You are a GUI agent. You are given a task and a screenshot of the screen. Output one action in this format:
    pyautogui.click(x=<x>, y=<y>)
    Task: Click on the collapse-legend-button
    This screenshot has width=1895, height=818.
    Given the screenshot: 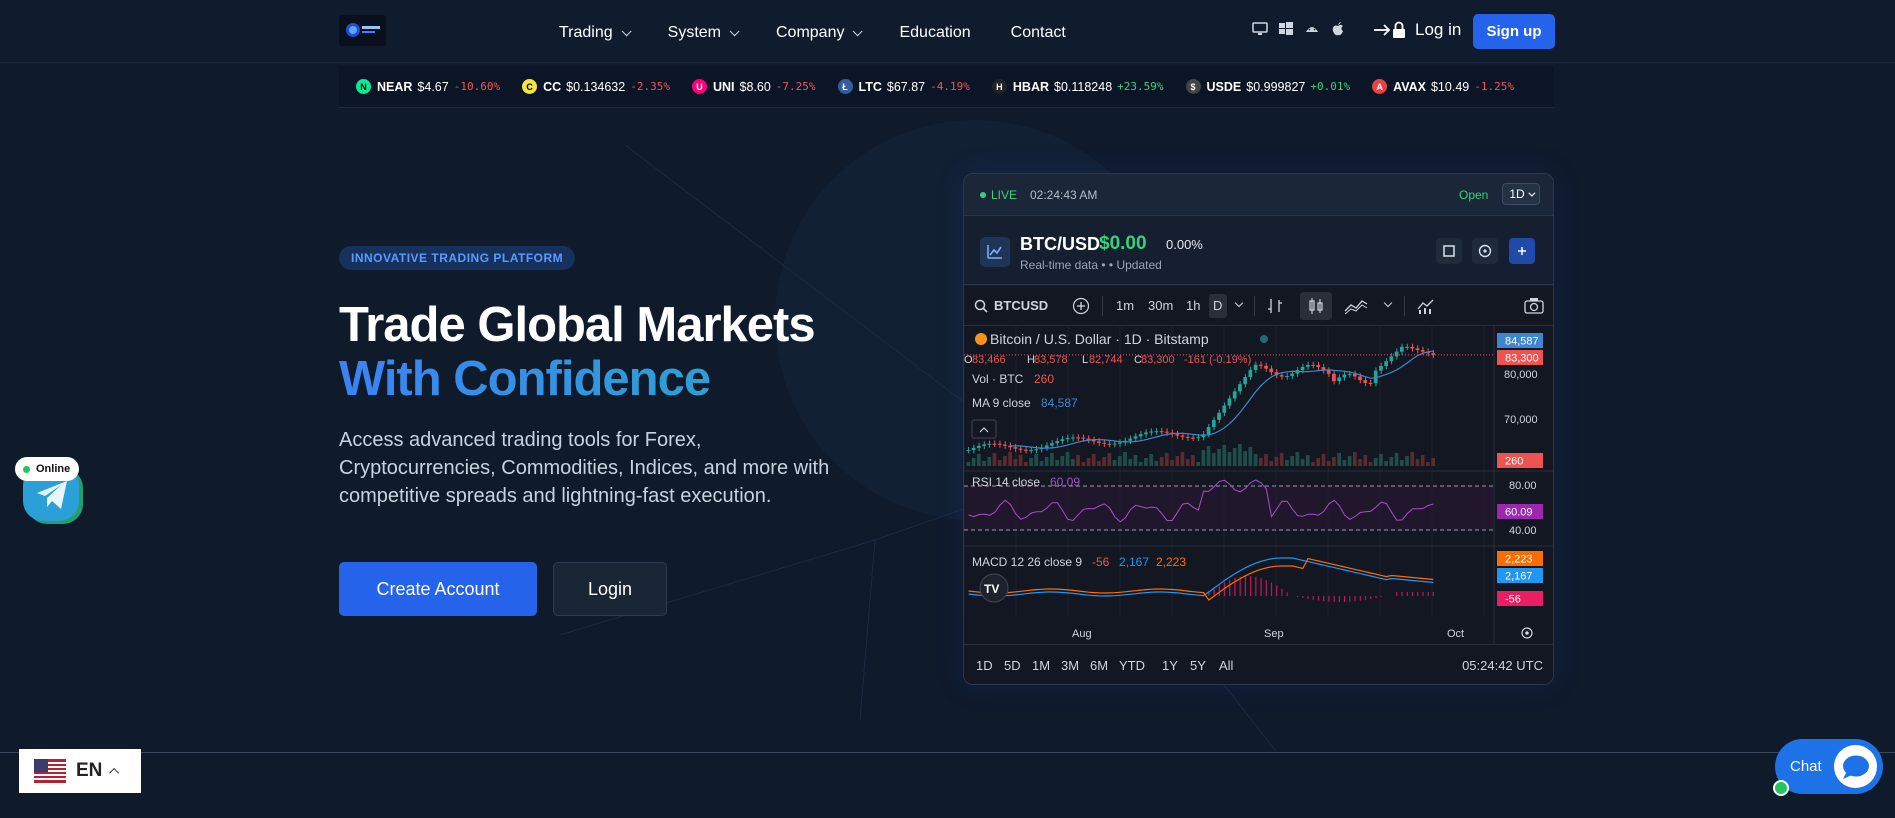 What is the action you would take?
    pyautogui.click(x=984, y=429)
    